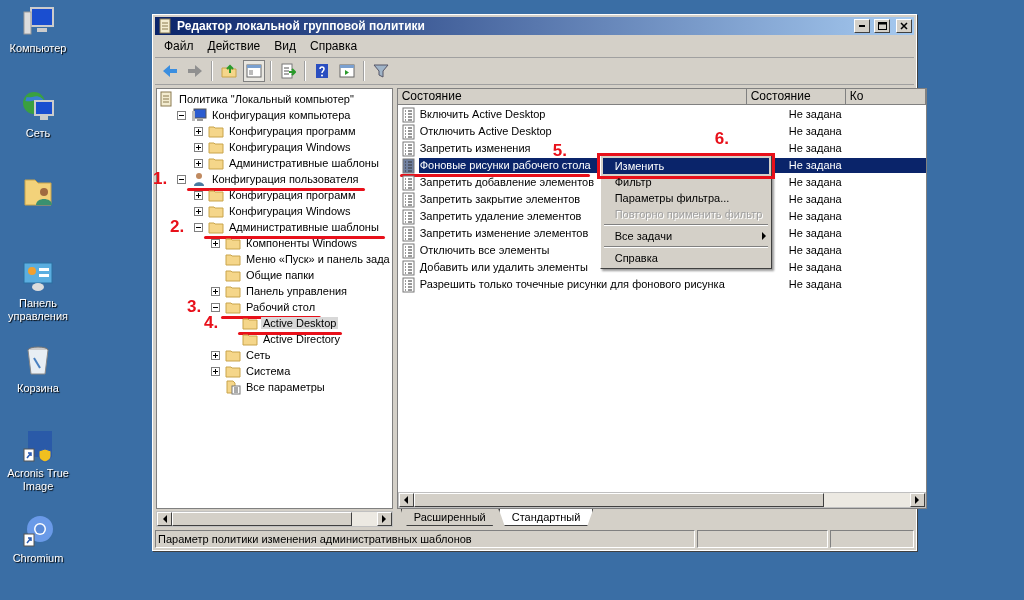 Image resolution: width=1024 pixels, height=600 pixels. What do you see at coordinates (38, 276) in the screenshot?
I see `control-panel-icon` at bounding box center [38, 276].